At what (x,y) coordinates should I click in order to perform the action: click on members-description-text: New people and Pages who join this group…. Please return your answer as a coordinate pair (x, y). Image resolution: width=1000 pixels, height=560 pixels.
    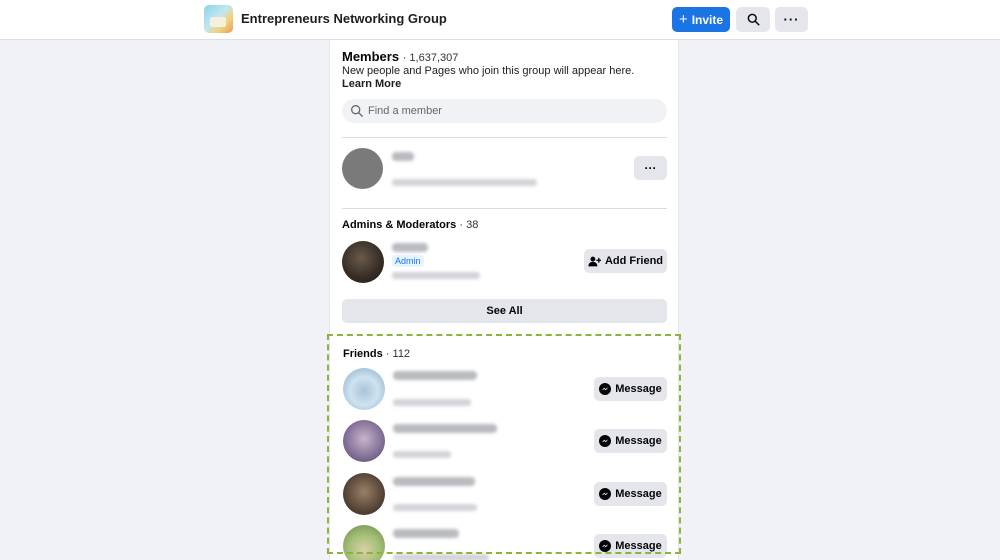
    Looking at the image, I should click on (488, 71).